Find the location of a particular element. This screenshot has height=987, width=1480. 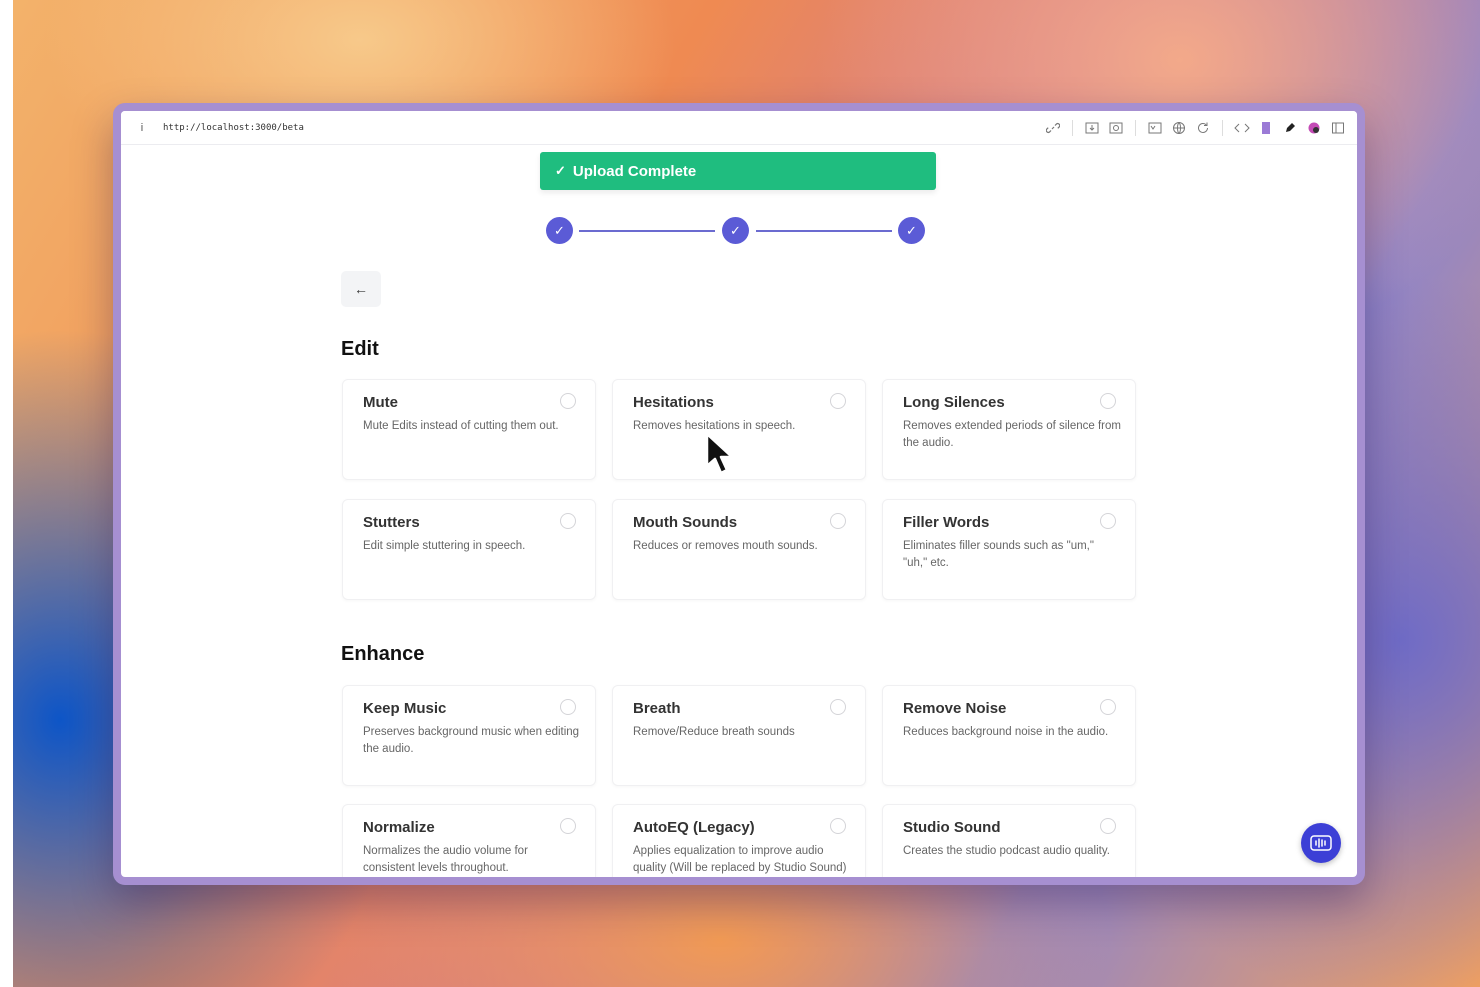

url-text: http://localhost:3000/beta is located at coordinates (233, 128).